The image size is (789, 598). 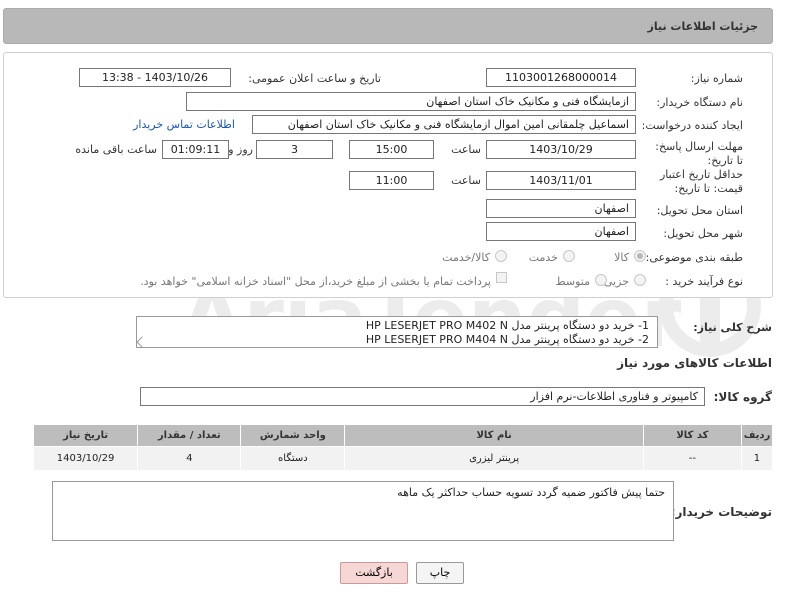 I want to click on city-label: شهر محل تحویل:, so click(x=703, y=233).